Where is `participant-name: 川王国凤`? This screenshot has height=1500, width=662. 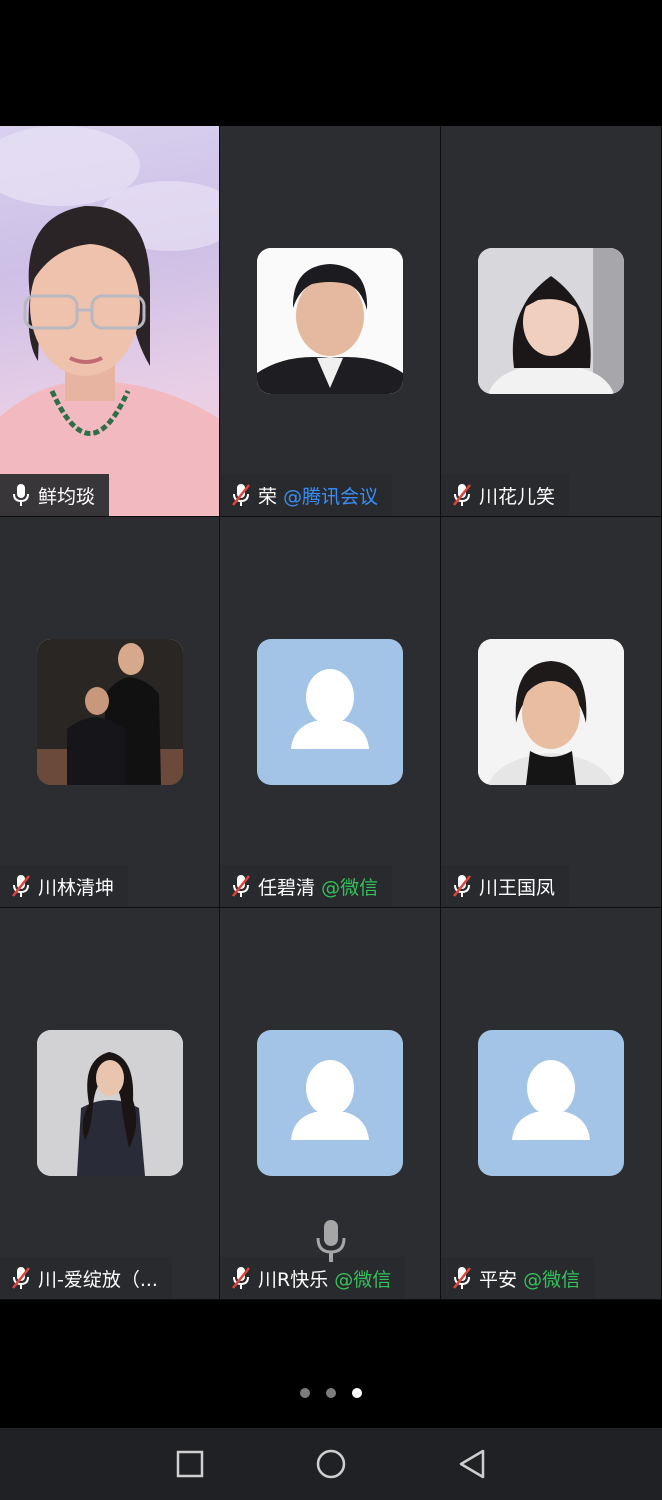 participant-name: 川王国凤 is located at coordinates (517, 887).